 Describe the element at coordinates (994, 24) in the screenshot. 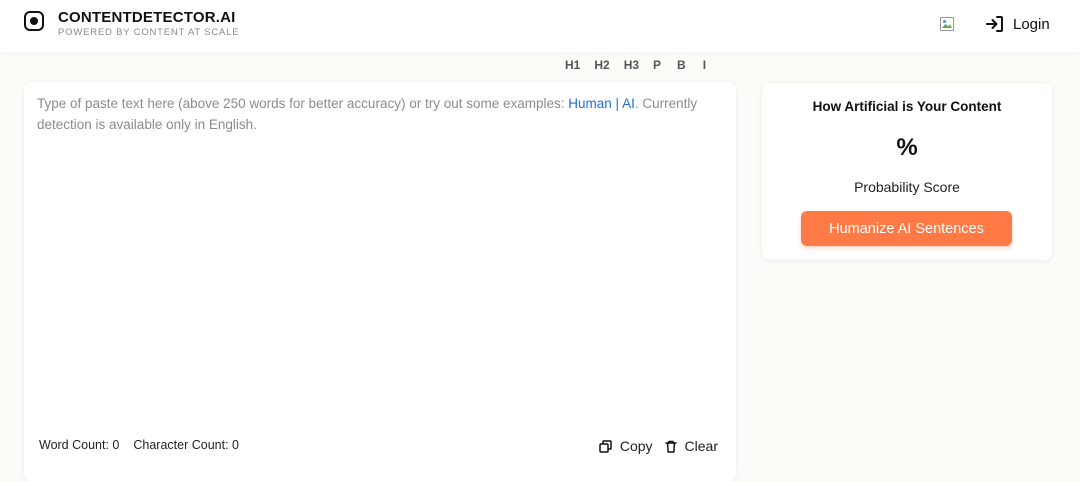

I see `login-arrow-icon` at that location.